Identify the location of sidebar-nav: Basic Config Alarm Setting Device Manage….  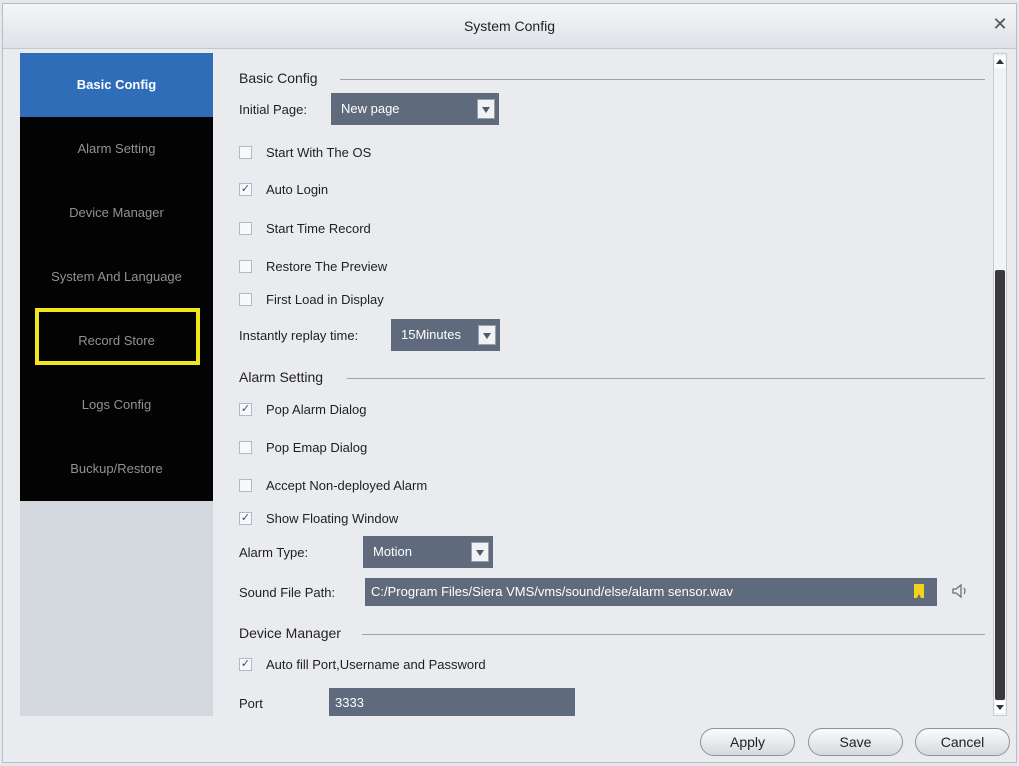
(116, 277).